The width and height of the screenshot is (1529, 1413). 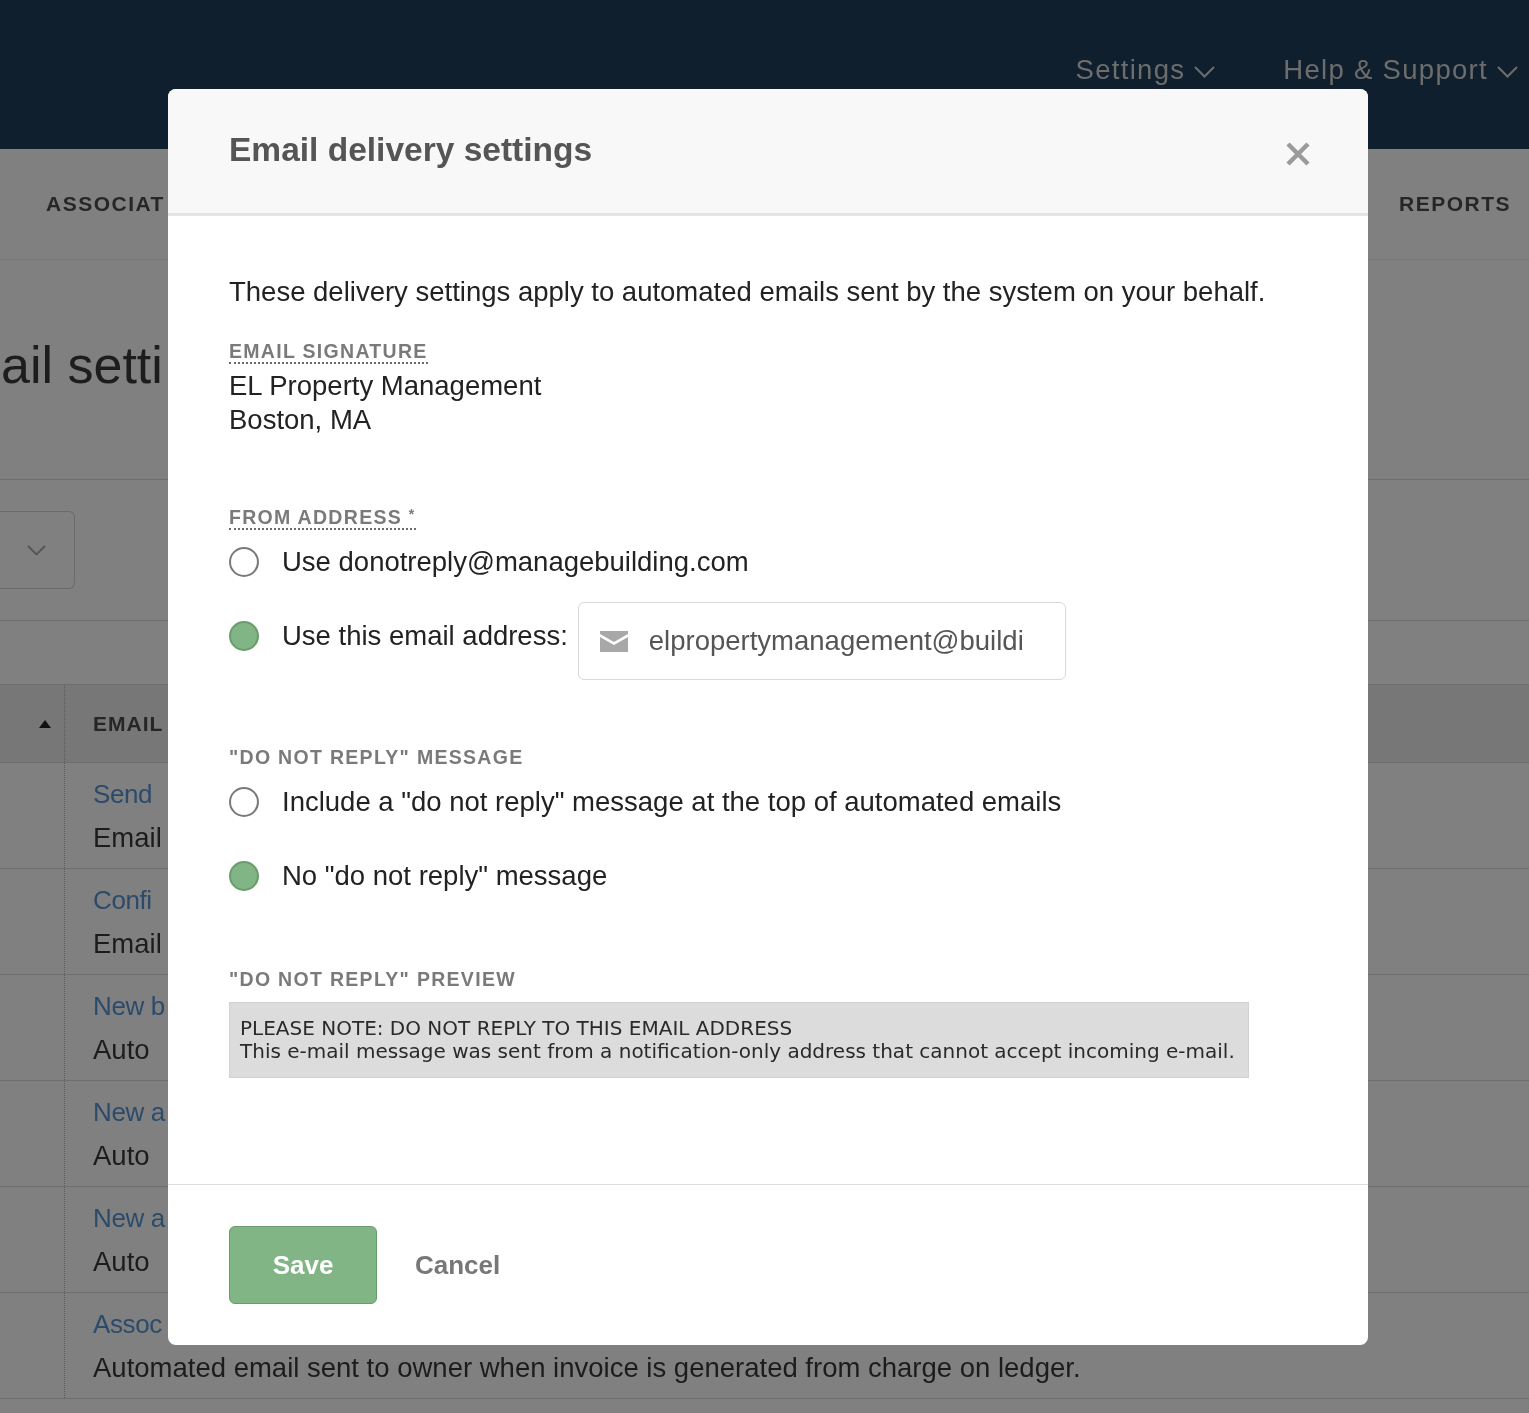 What do you see at coordinates (1400, 70) in the screenshot?
I see `nav-menu-button: Help & Support` at bounding box center [1400, 70].